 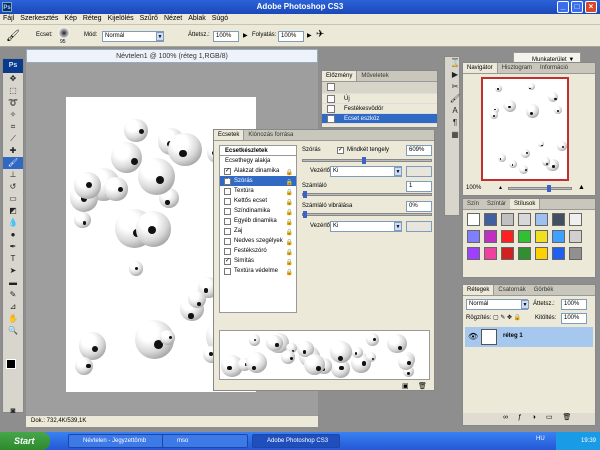 I want to click on foreground-color-swatch, so click(x=11, y=364).